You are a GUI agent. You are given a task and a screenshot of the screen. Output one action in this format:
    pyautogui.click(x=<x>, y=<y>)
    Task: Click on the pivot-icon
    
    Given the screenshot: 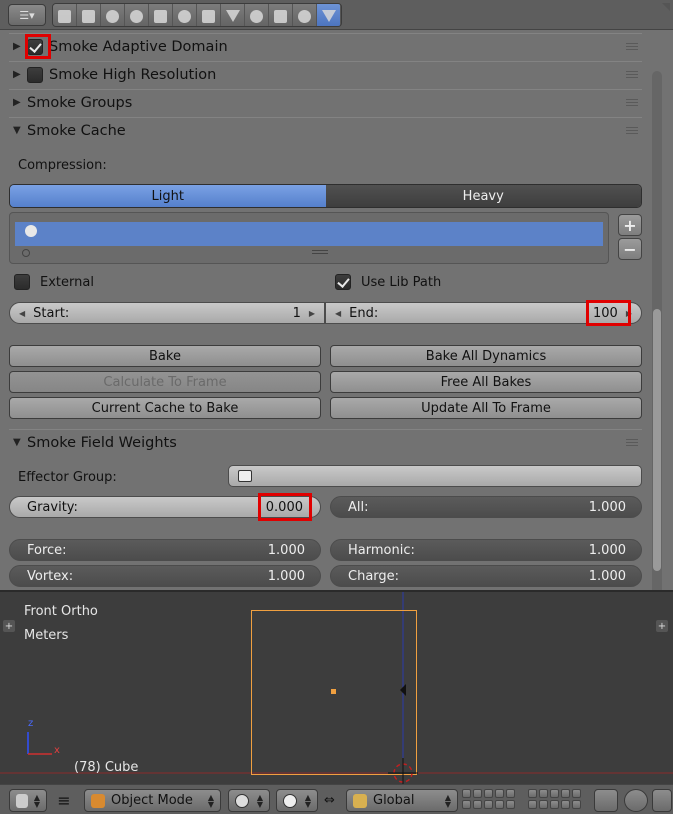 What is the action you would take?
    pyautogui.click(x=290, y=800)
    